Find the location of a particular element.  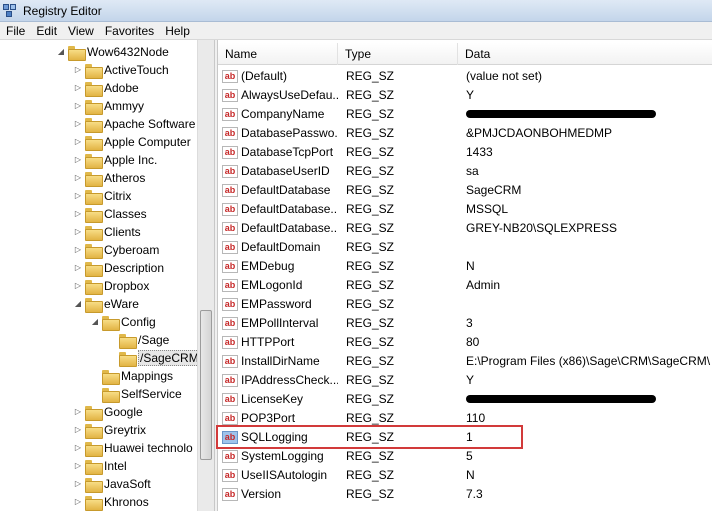

tree-item: ▷ Greytrix is located at coordinates (109, 430).